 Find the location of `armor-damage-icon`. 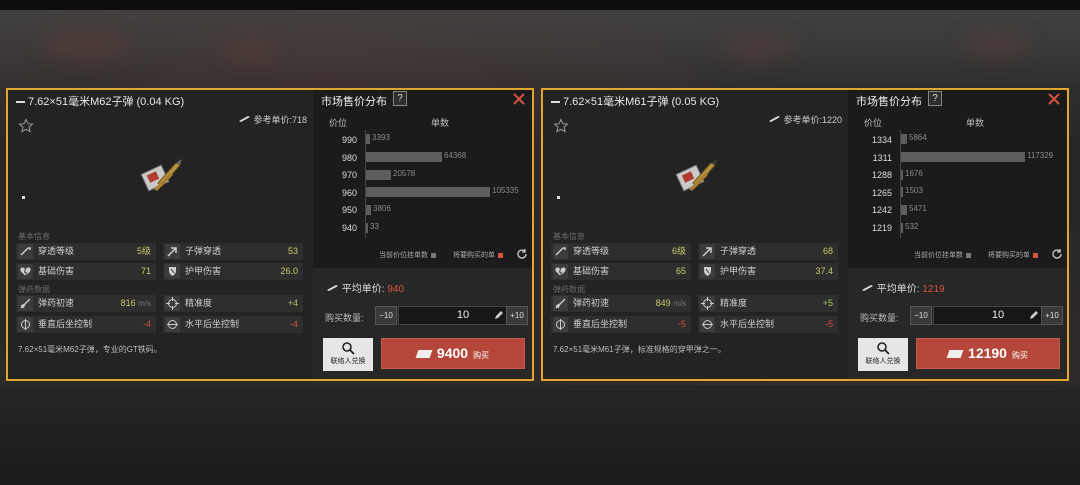

armor-damage-icon is located at coordinates (172, 271).